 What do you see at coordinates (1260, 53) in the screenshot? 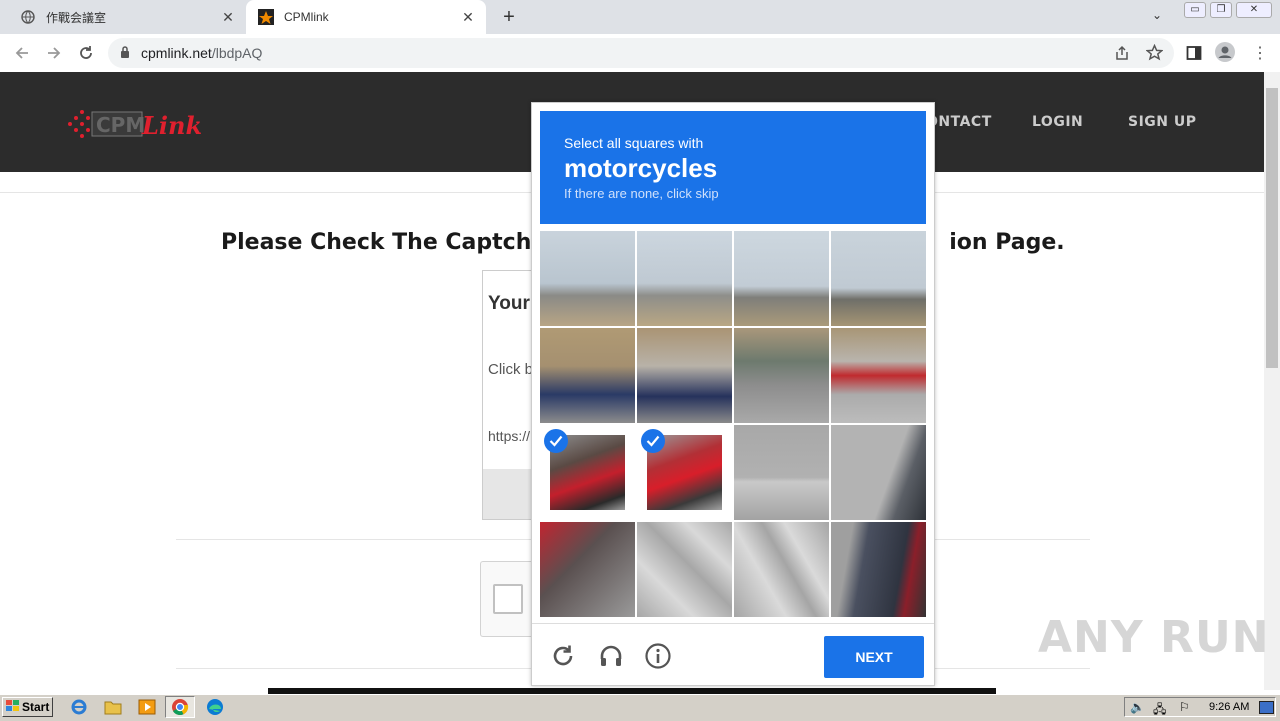
I see `menu-kebab-icon: ⋮` at bounding box center [1260, 53].